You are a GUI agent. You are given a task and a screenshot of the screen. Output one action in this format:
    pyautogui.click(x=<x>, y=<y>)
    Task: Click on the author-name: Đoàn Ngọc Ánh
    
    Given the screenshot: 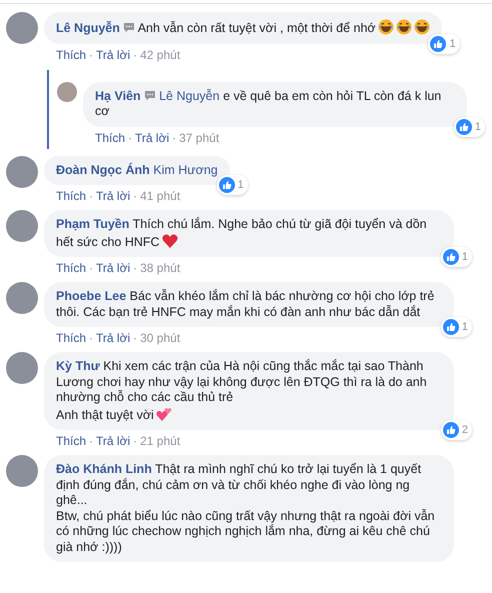 What is the action you would take?
    pyautogui.click(x=103, y=169)
    